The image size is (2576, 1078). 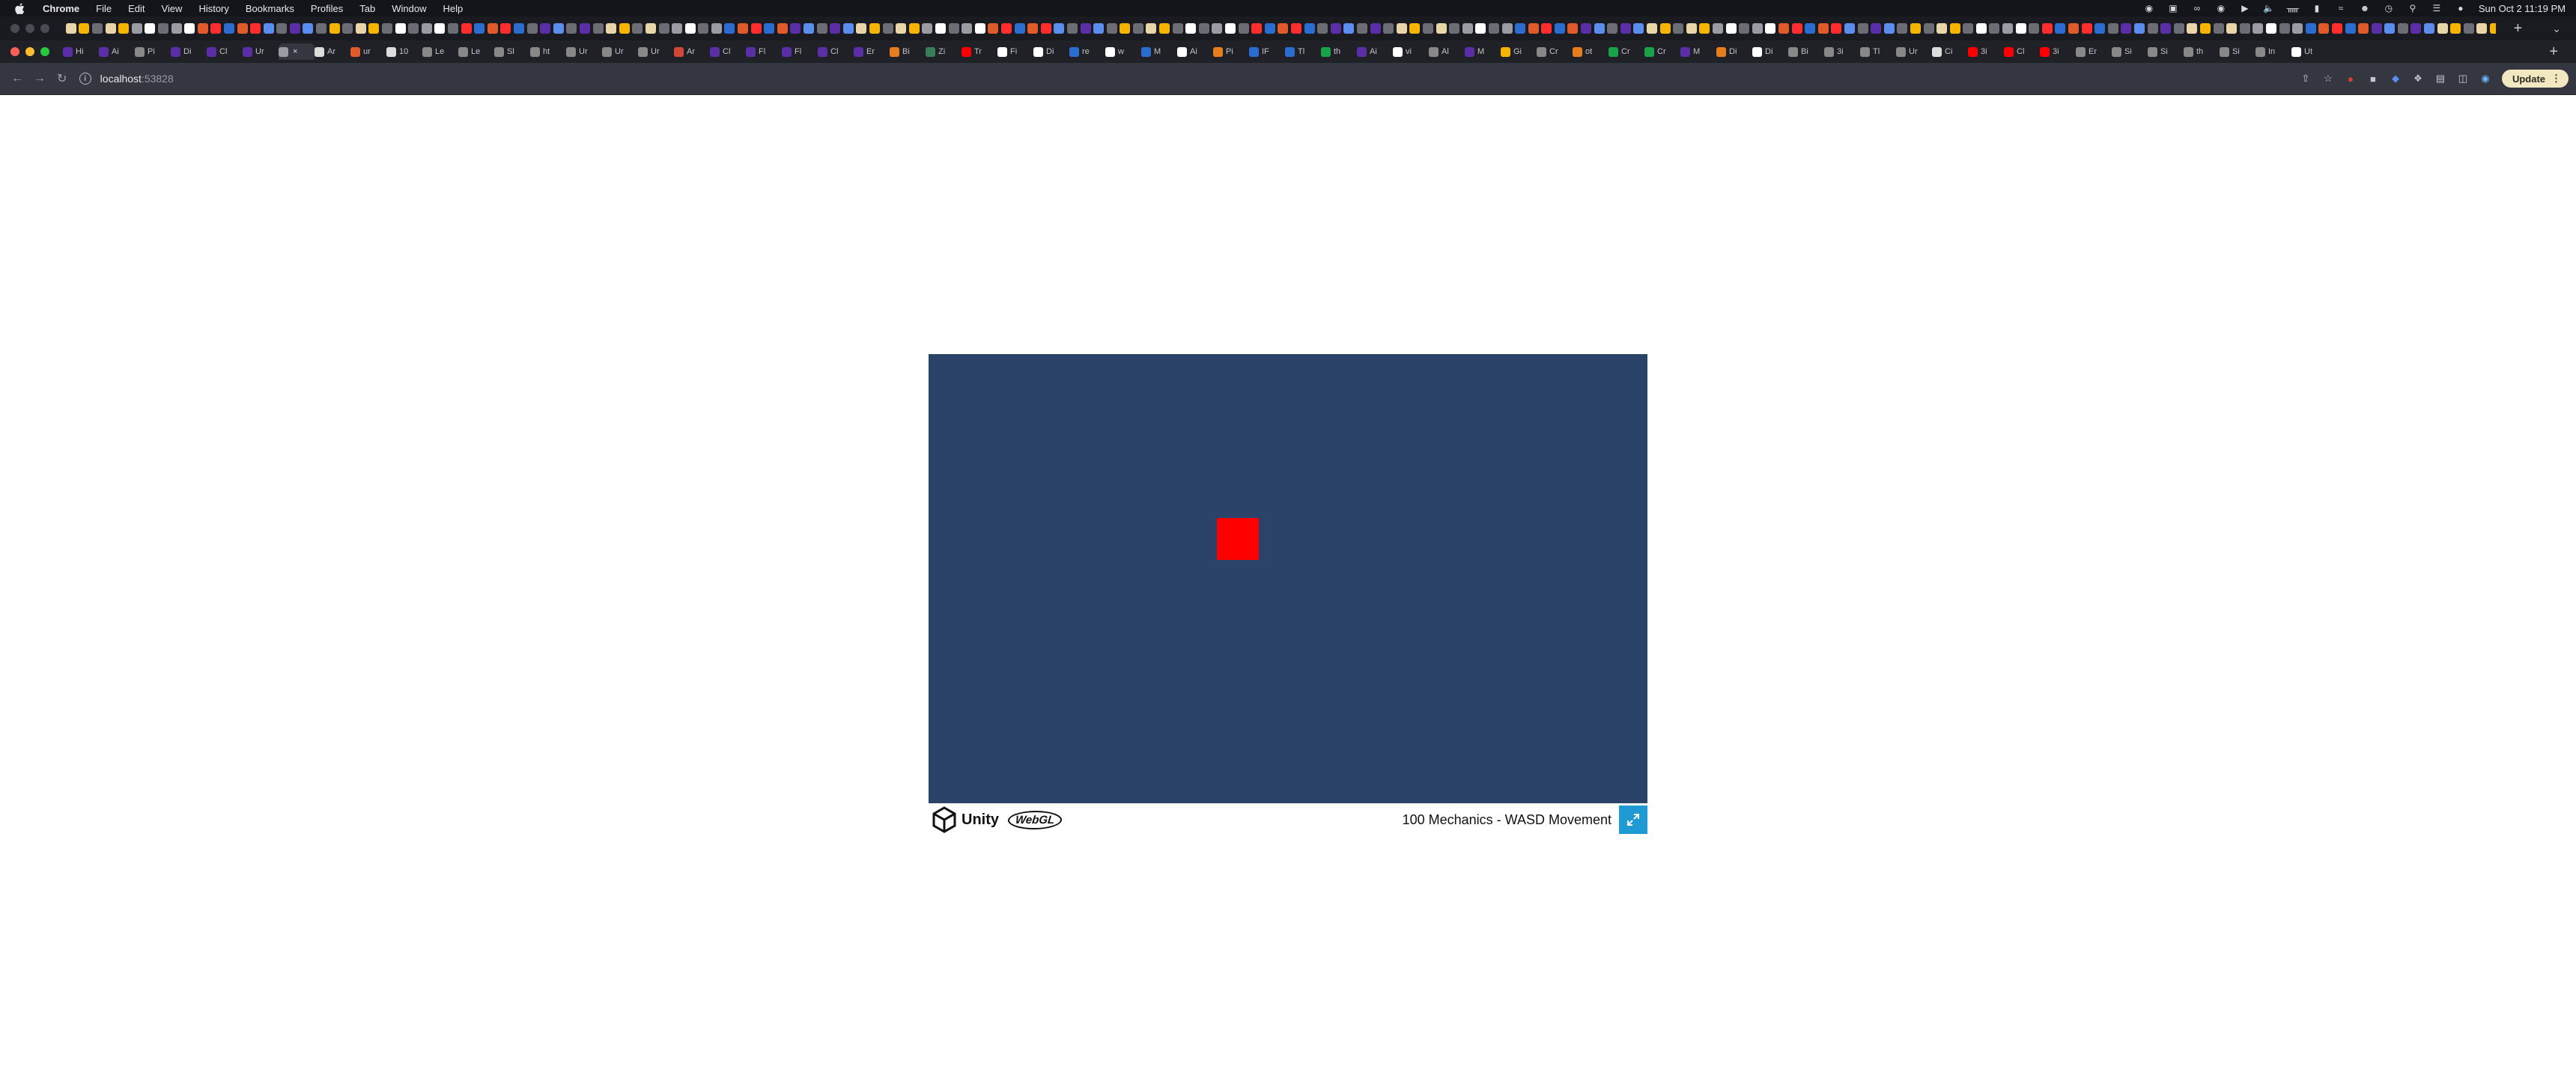 I want to click on minimize-window-button, so click(x=29, y=51).